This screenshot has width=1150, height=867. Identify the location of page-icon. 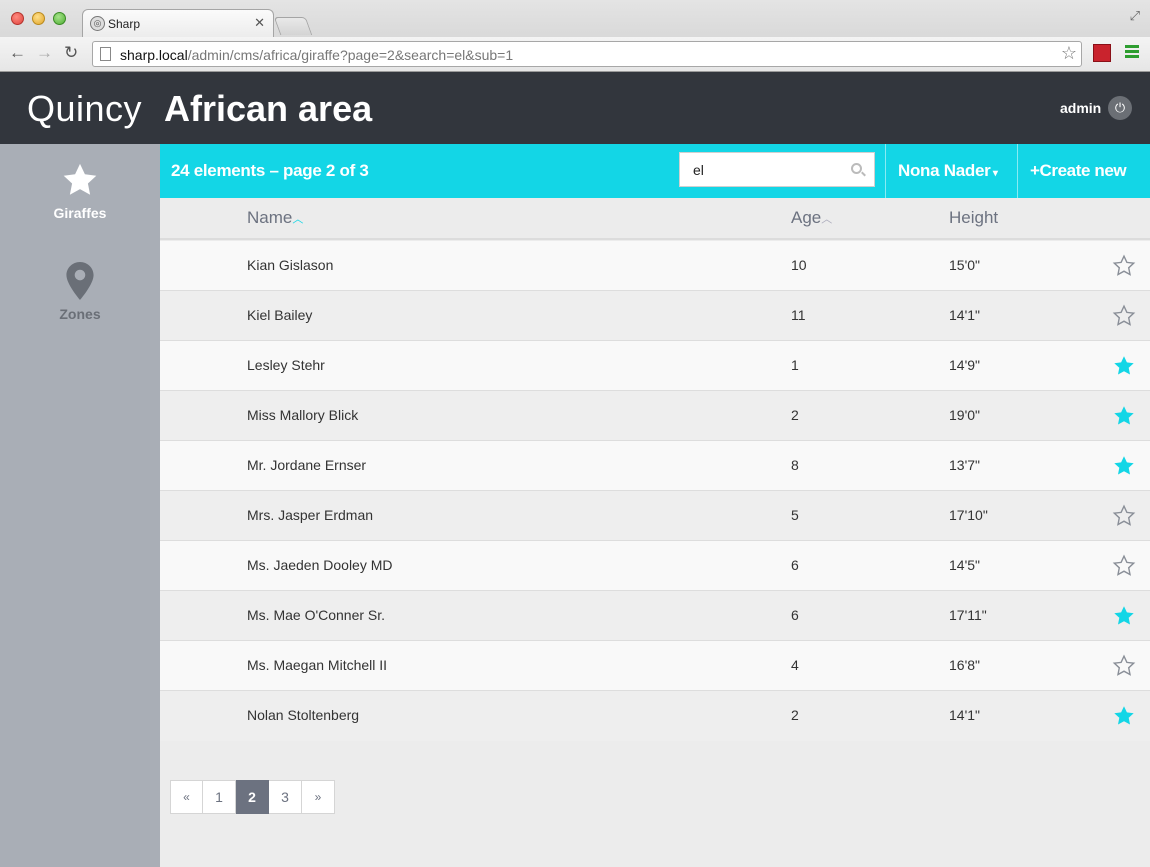
(105, 54).